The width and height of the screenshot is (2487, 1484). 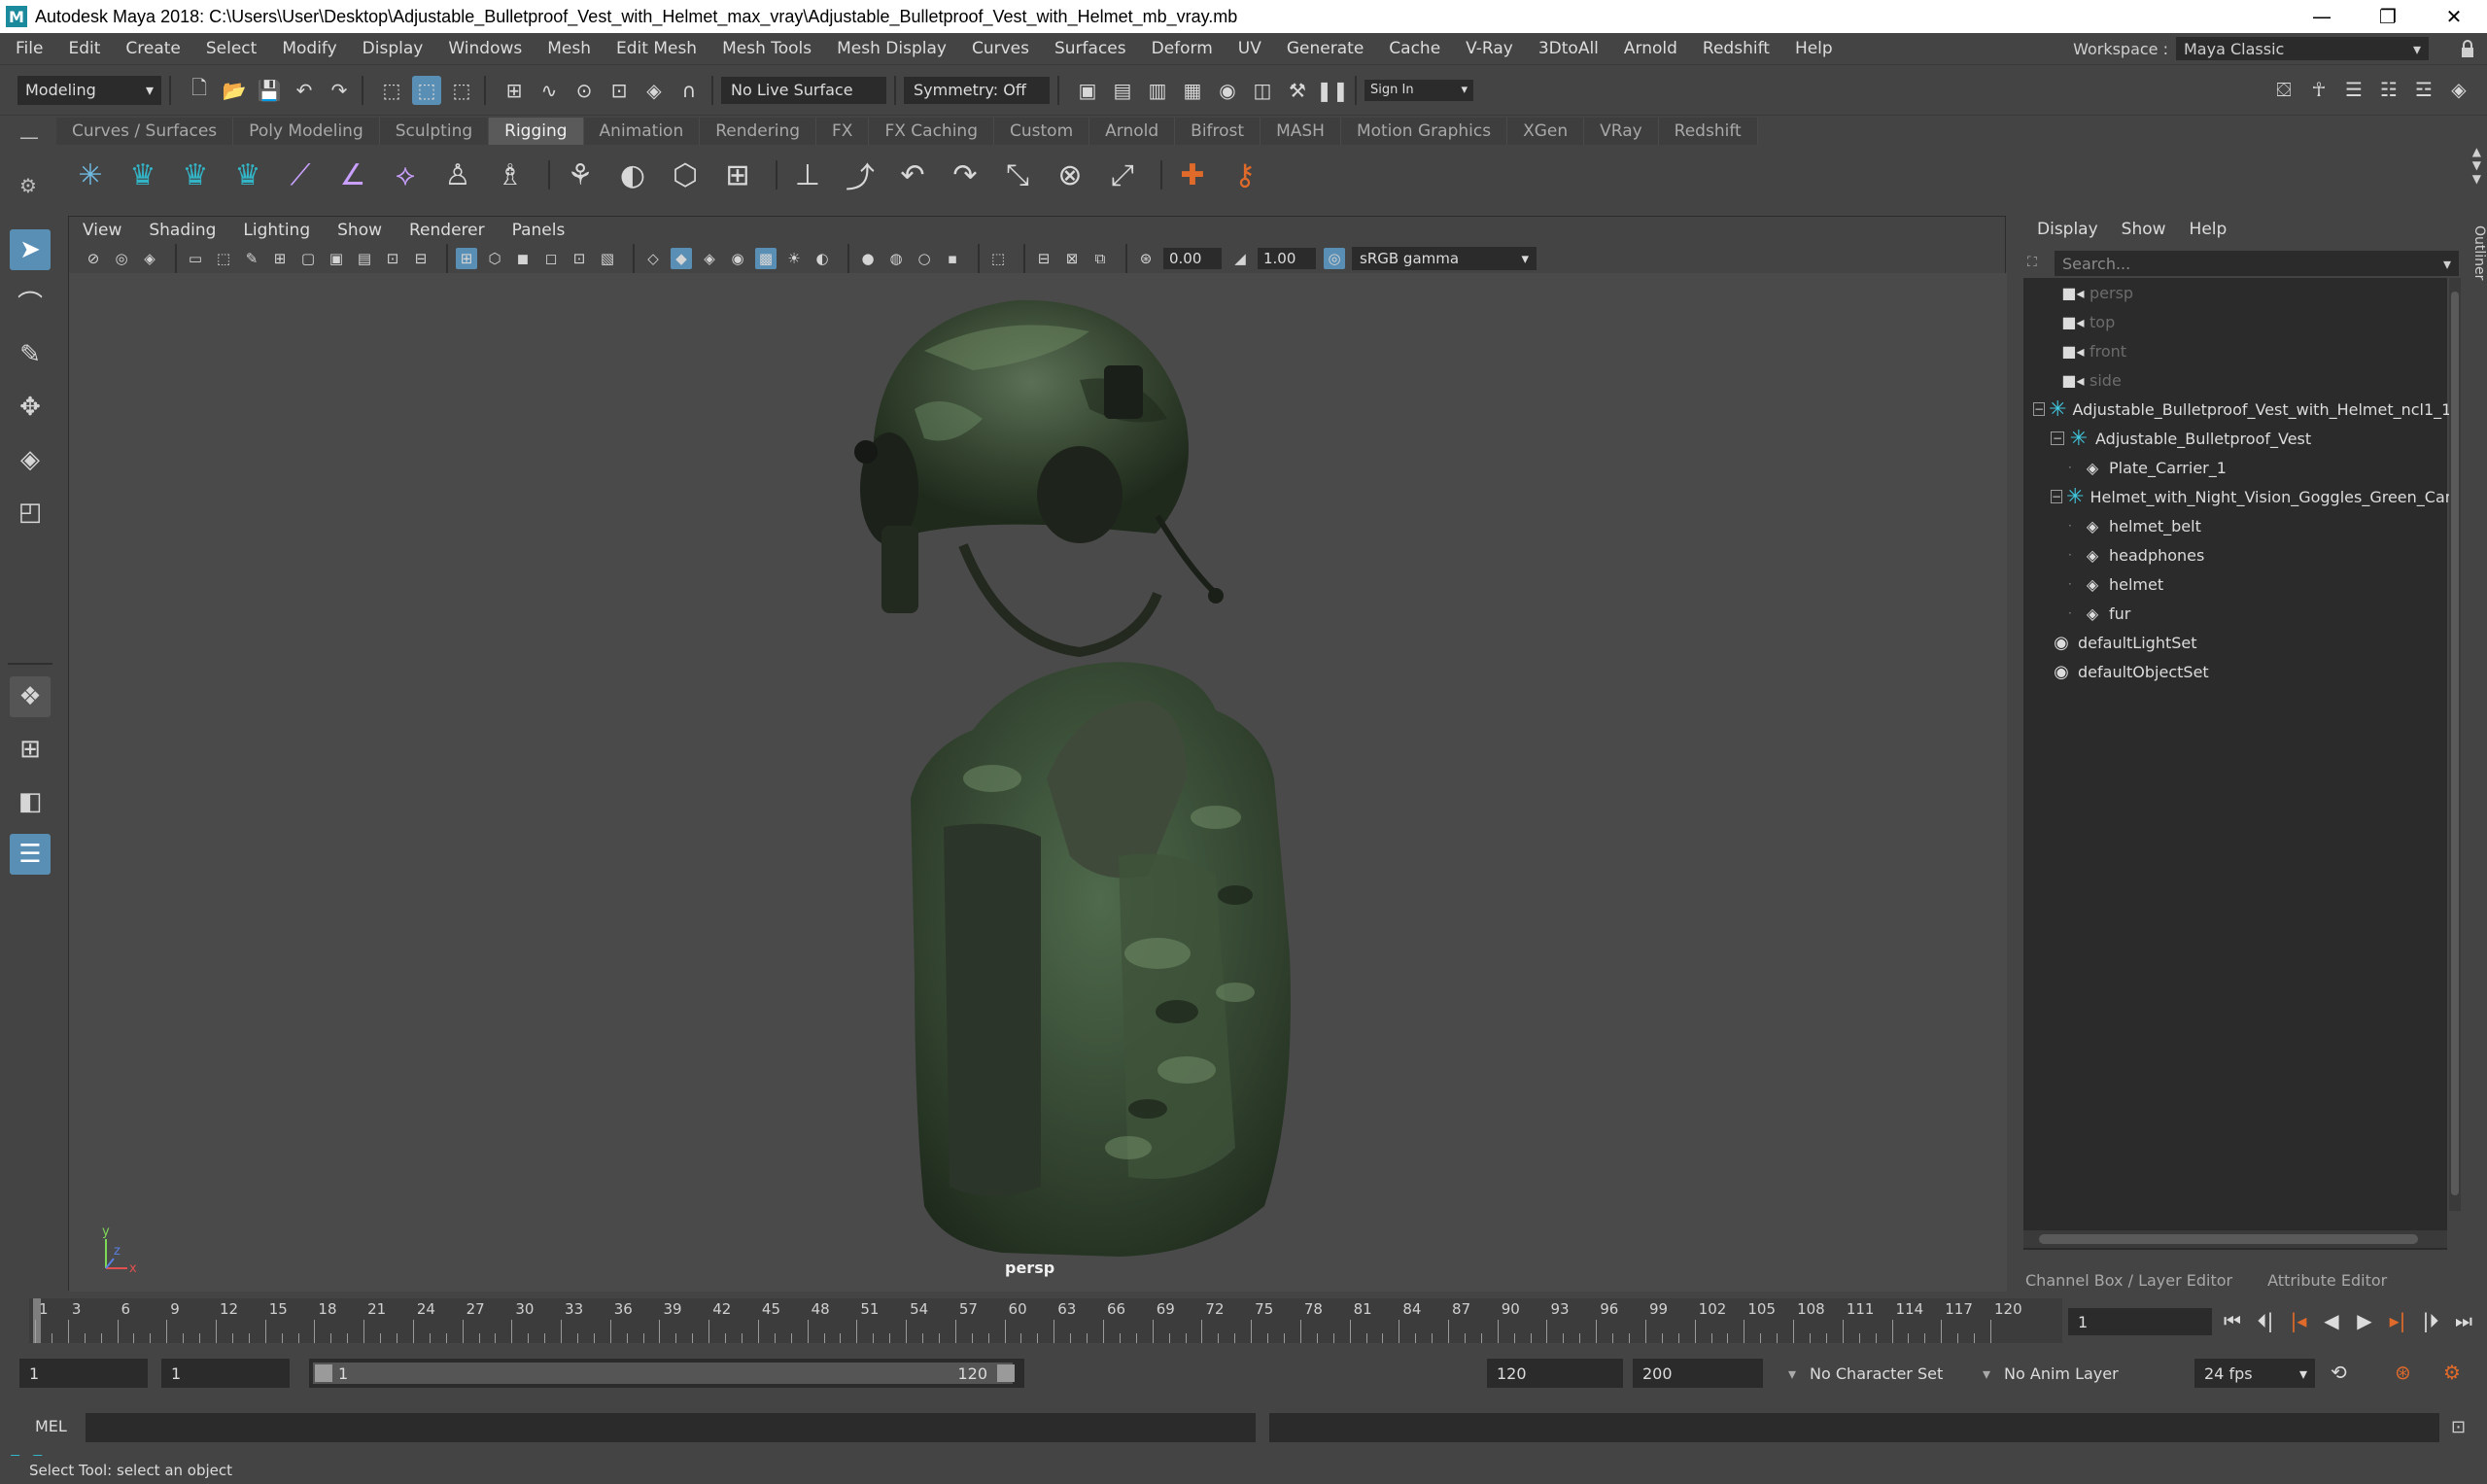 What do you see at coordinates (34, 137) in the screenshot?
I see `shelf-collapse-icon: —` at bounding box center [34, 137].